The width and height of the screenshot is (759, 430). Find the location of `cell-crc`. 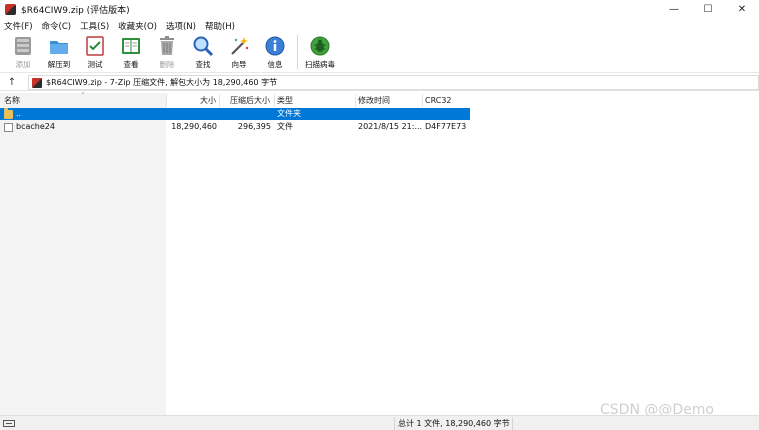

cell-crc is located at coordinates (447, 114).